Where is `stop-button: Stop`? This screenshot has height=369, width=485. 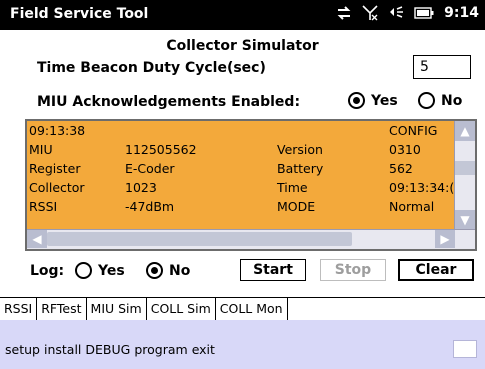
stop-button: Stop is located at coordinates (353, 270).